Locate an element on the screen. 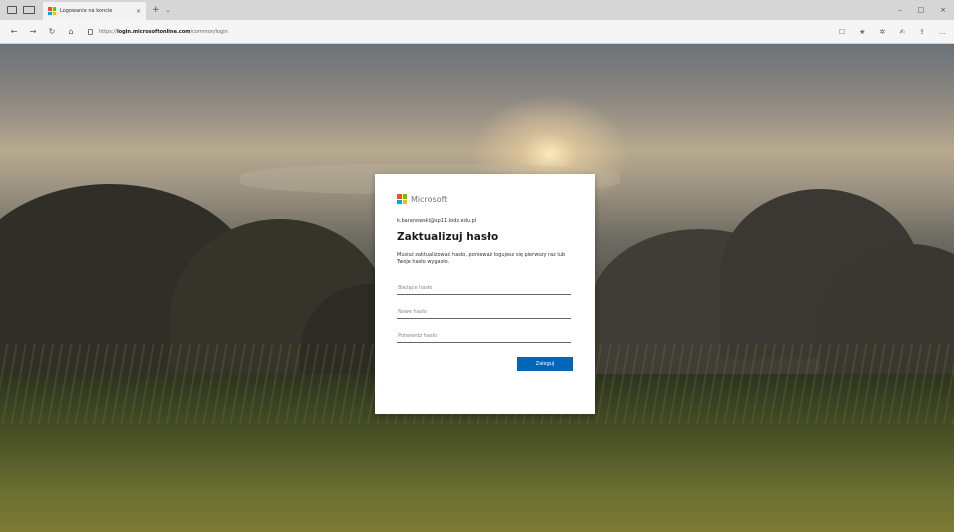 The height and width of the screenshot is (532, 954). new-password-field is located at coordinates (484, 312).